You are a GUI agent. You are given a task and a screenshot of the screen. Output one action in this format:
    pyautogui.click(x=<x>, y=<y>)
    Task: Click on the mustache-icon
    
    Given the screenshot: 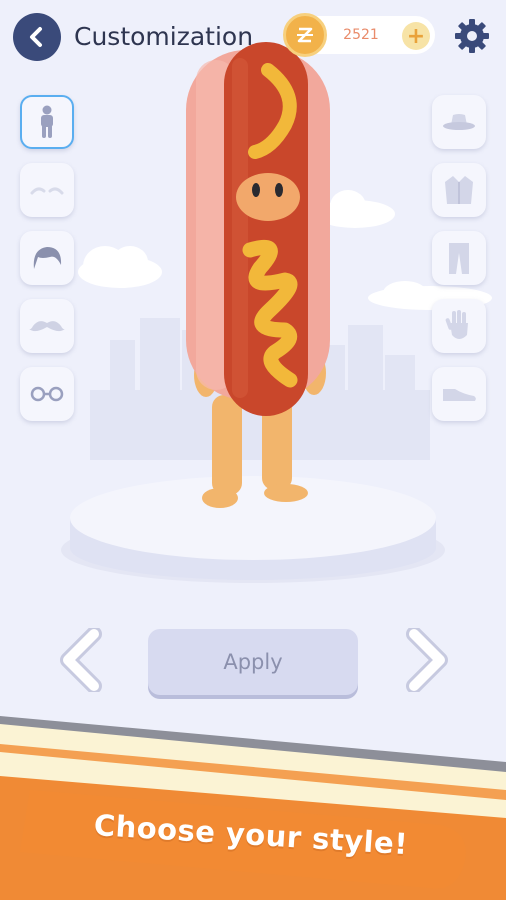 What is the action you would take?
    pyautogui.click(x=47, y=326)
    